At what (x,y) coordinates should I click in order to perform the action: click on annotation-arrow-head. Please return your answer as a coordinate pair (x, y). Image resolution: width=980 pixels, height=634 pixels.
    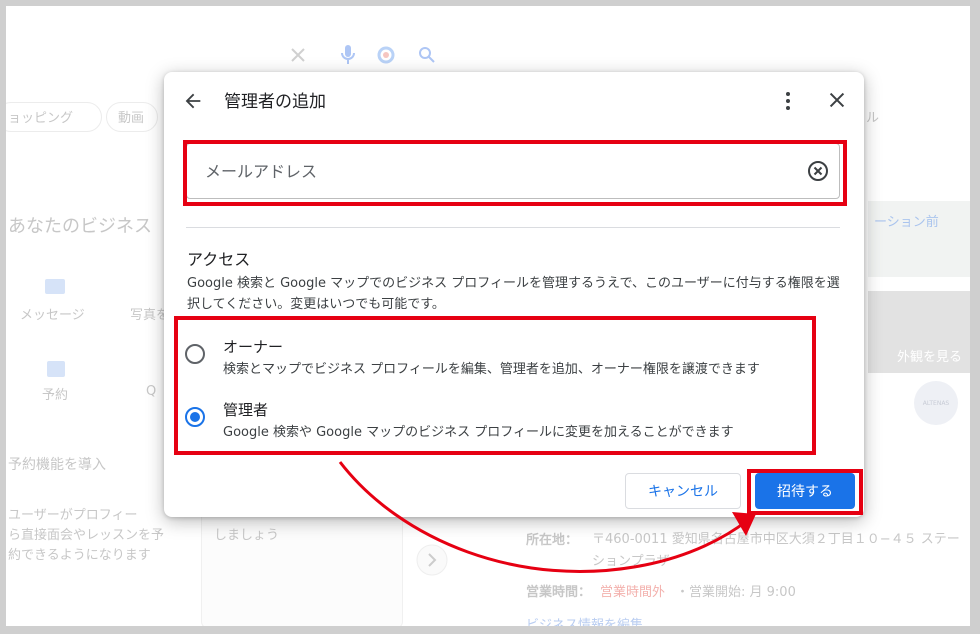
    Looking at the image, I should click on (744, 524).